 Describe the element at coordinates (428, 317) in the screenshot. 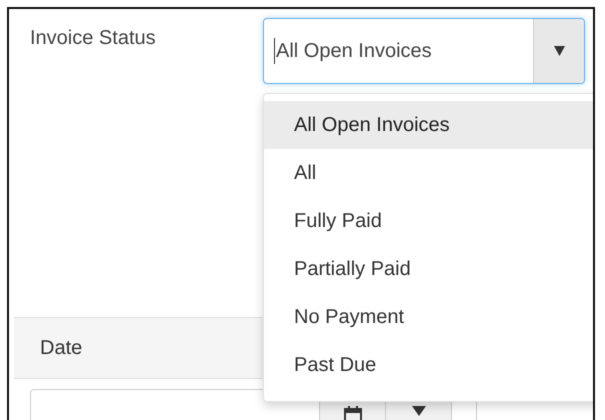

I see `dropdown-option: No Payment` at that location.